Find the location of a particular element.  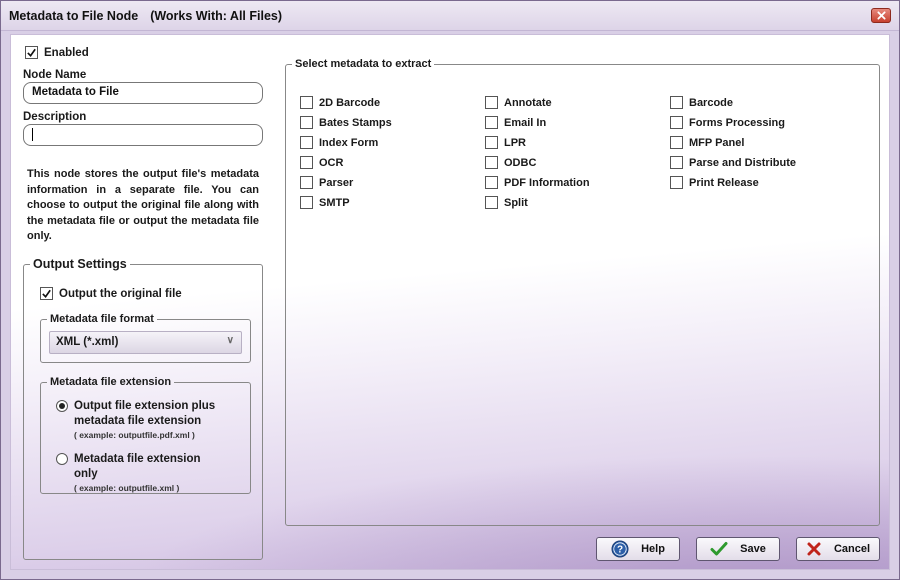

metadata-item-parse-and-distribute: Parse and Distribute is located at coordinates (733, 162).